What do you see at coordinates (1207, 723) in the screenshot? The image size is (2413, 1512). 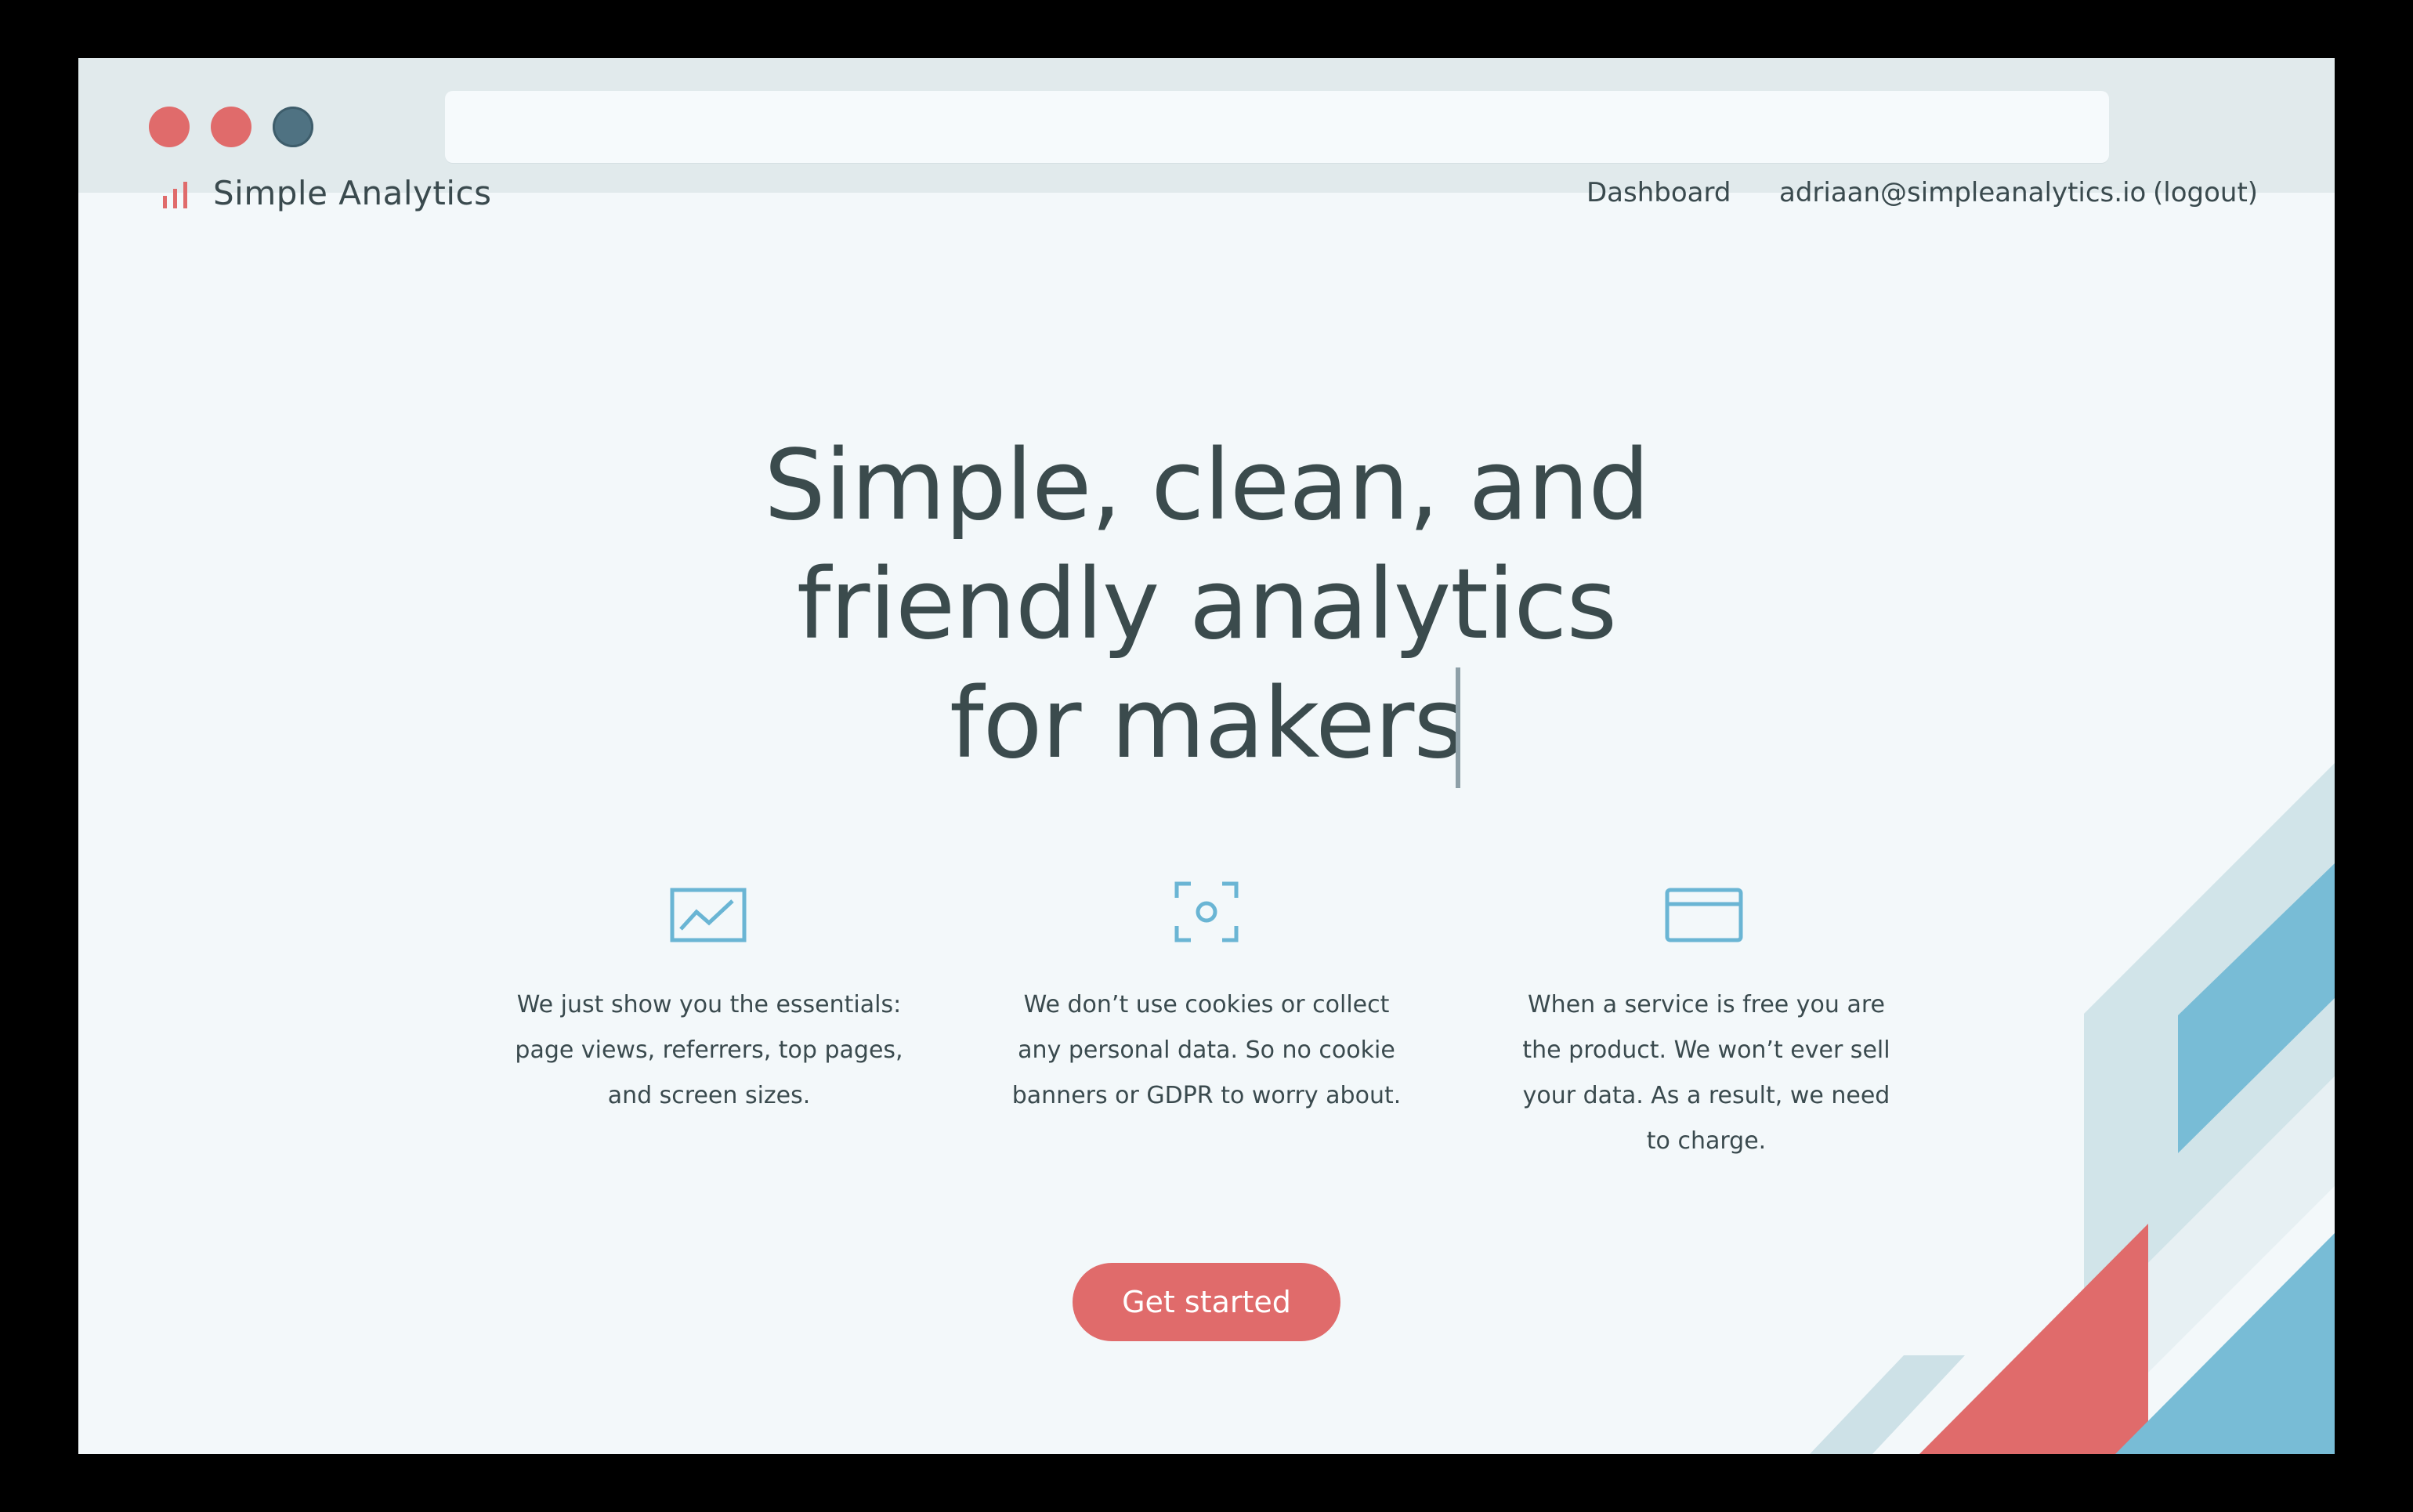 I see `hero-line-3: for makers` at bounding box center [1207, 723].